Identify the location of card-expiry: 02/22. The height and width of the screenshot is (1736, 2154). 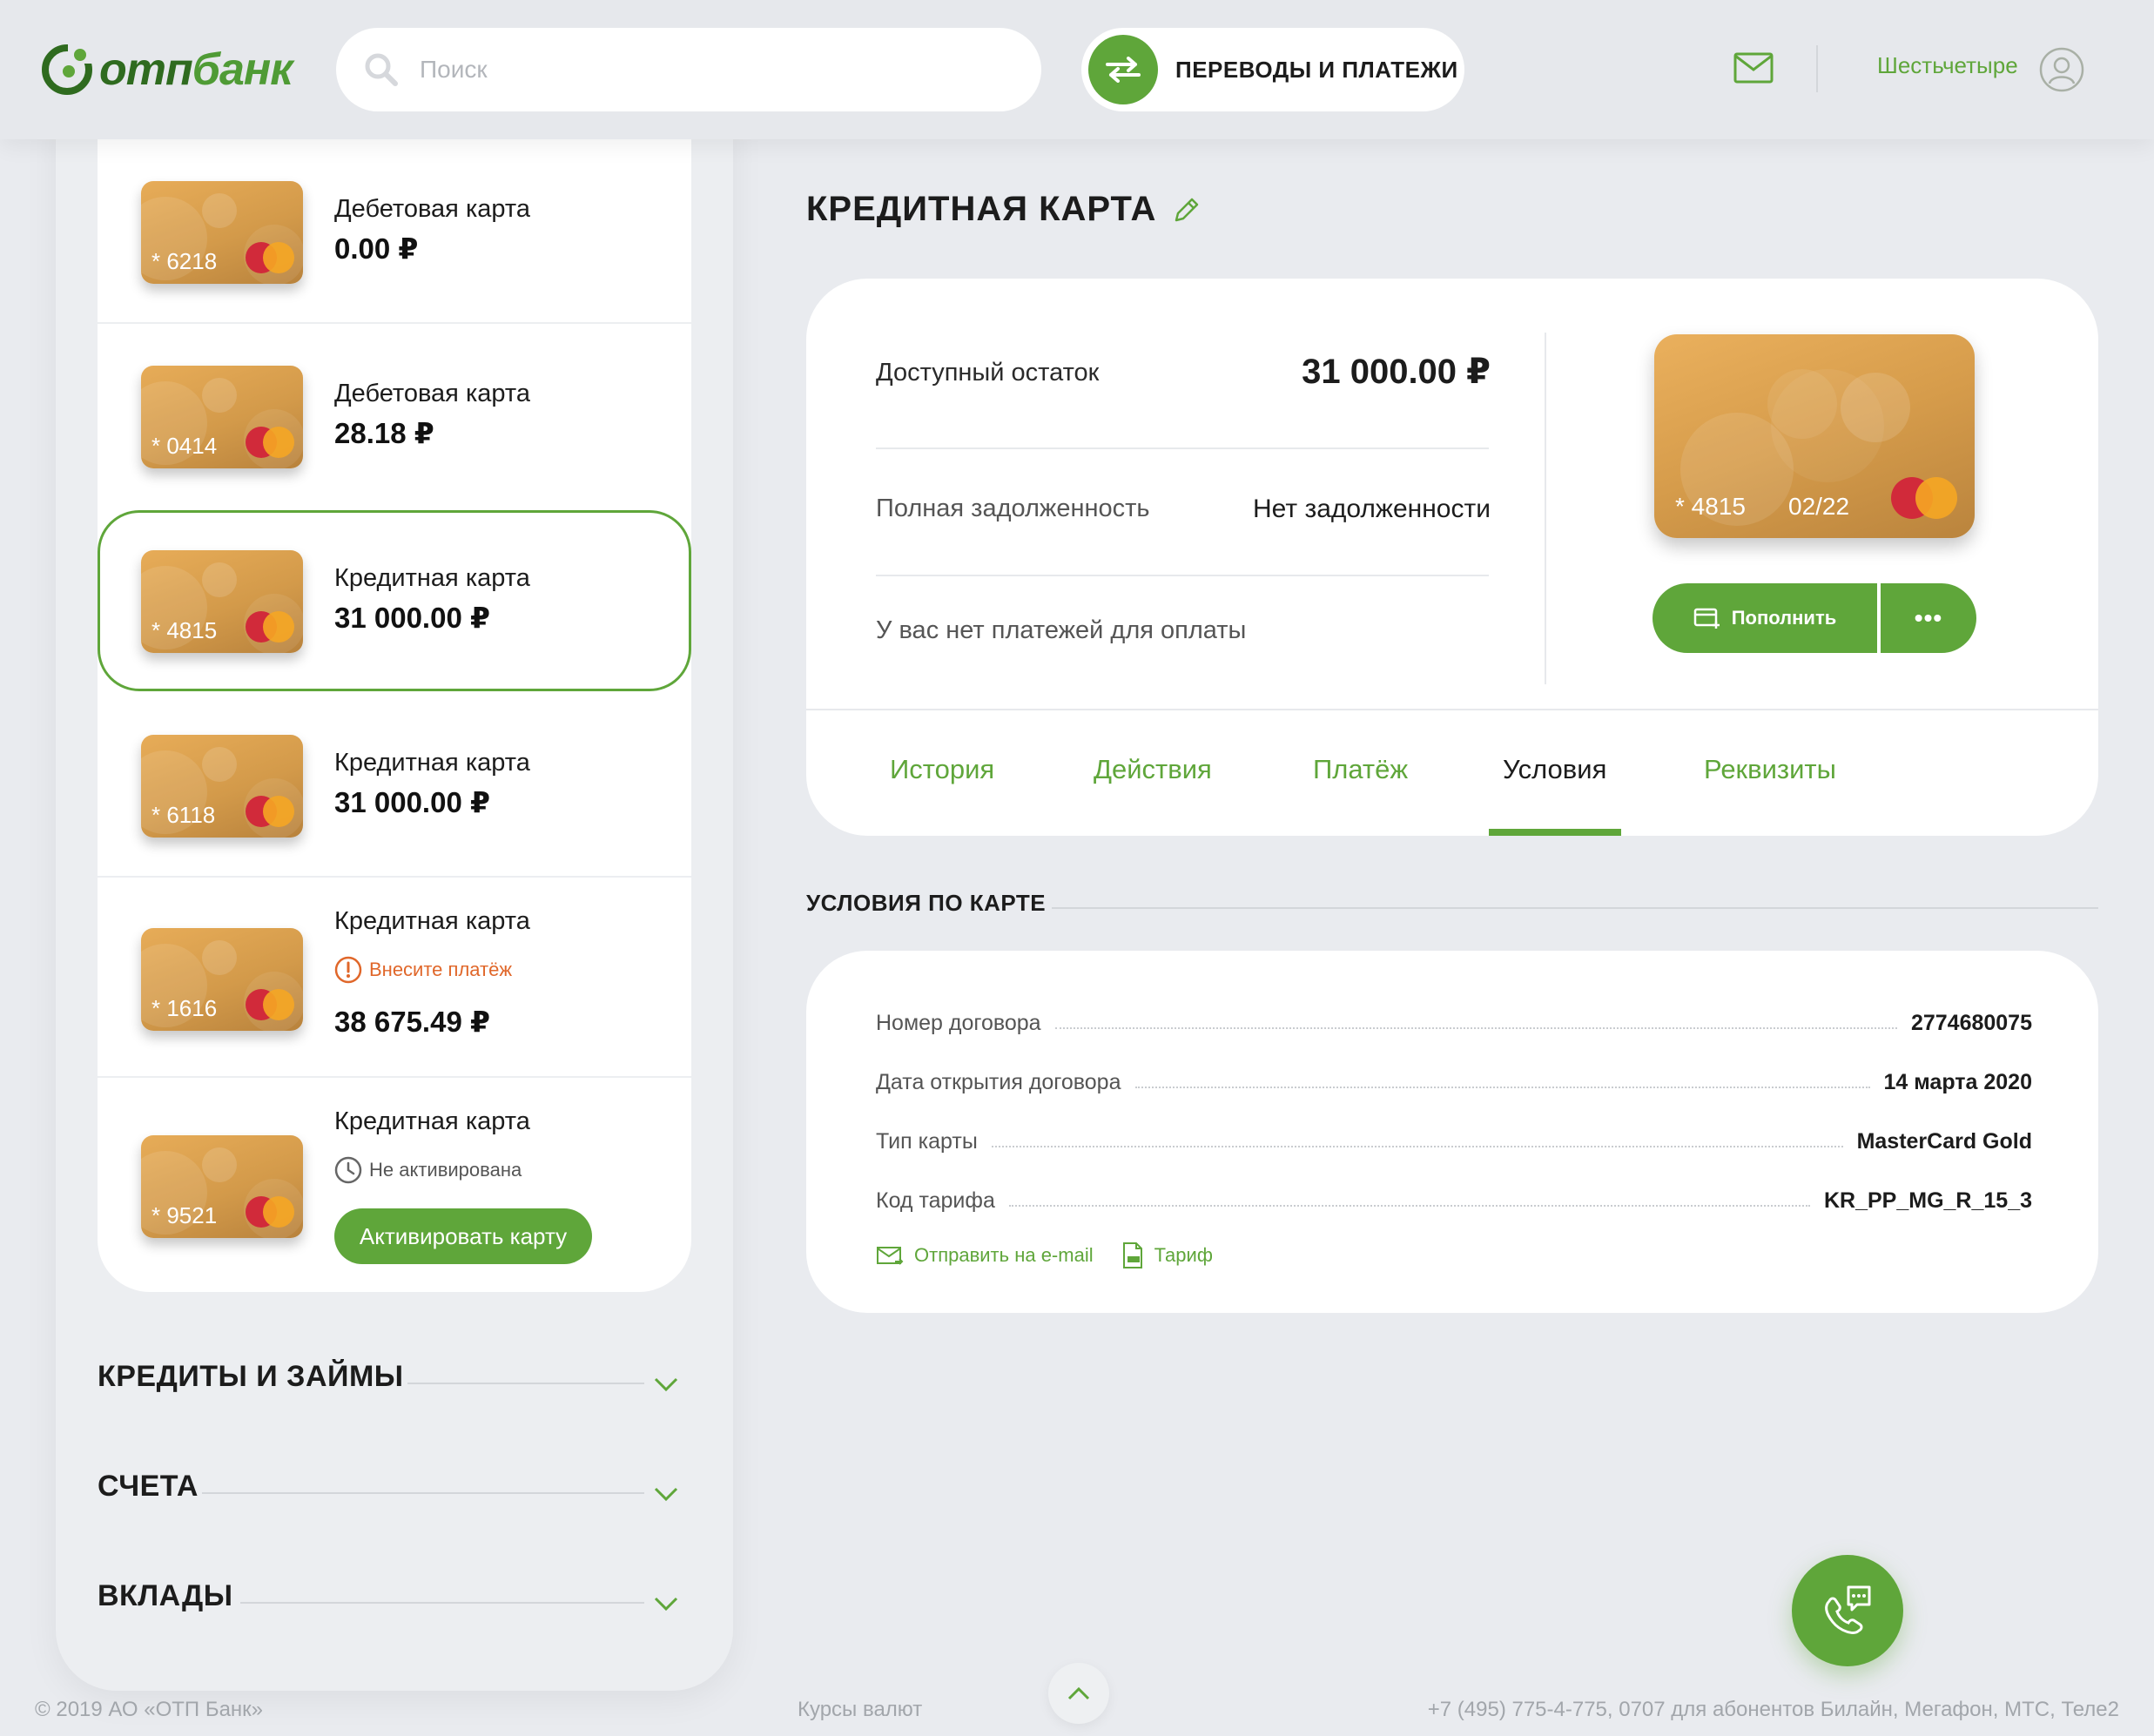
(1819, 506).